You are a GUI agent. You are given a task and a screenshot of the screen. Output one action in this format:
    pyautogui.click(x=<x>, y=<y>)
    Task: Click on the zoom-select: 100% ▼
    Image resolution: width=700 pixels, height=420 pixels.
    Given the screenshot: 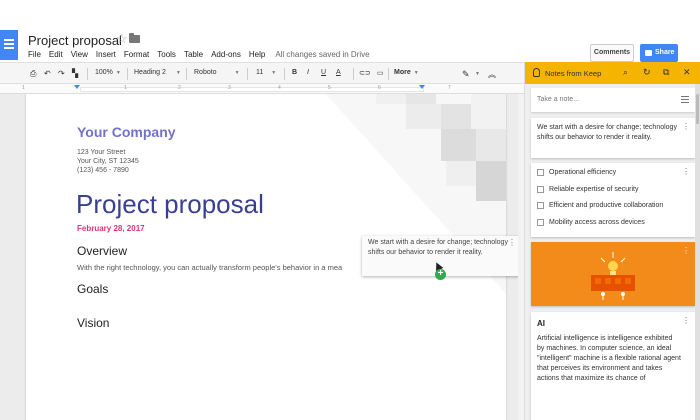 What is the action you would take?
    pyautogui.click(x=108, y=72)
    